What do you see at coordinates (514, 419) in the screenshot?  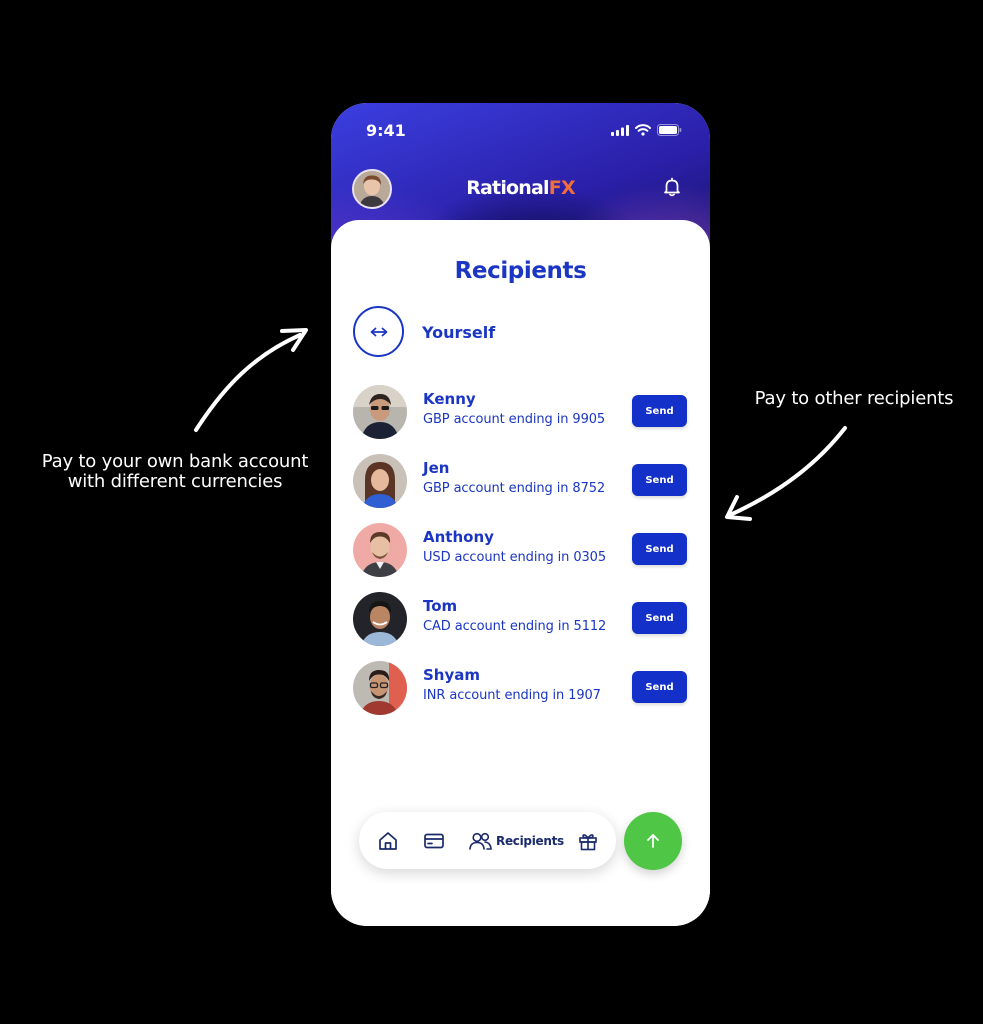 I see `recipient-account: GBP account ending in 9905` at bounding box center [514, 419].